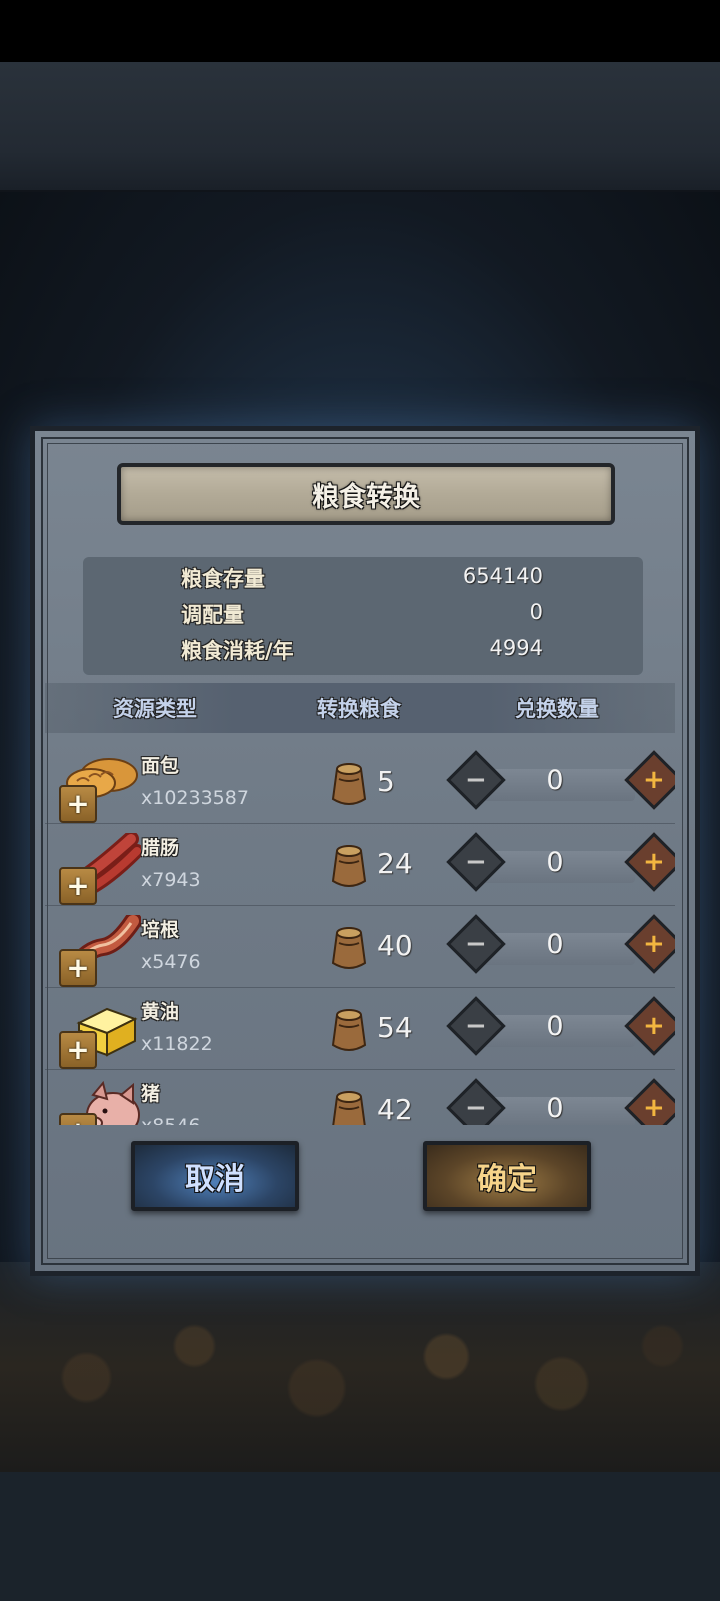 The width and height of the screenshot is (720, 1601). Describe the element at coordinates (212, 615) in the screenshot. I see `stat-label: 调配量` at that location.